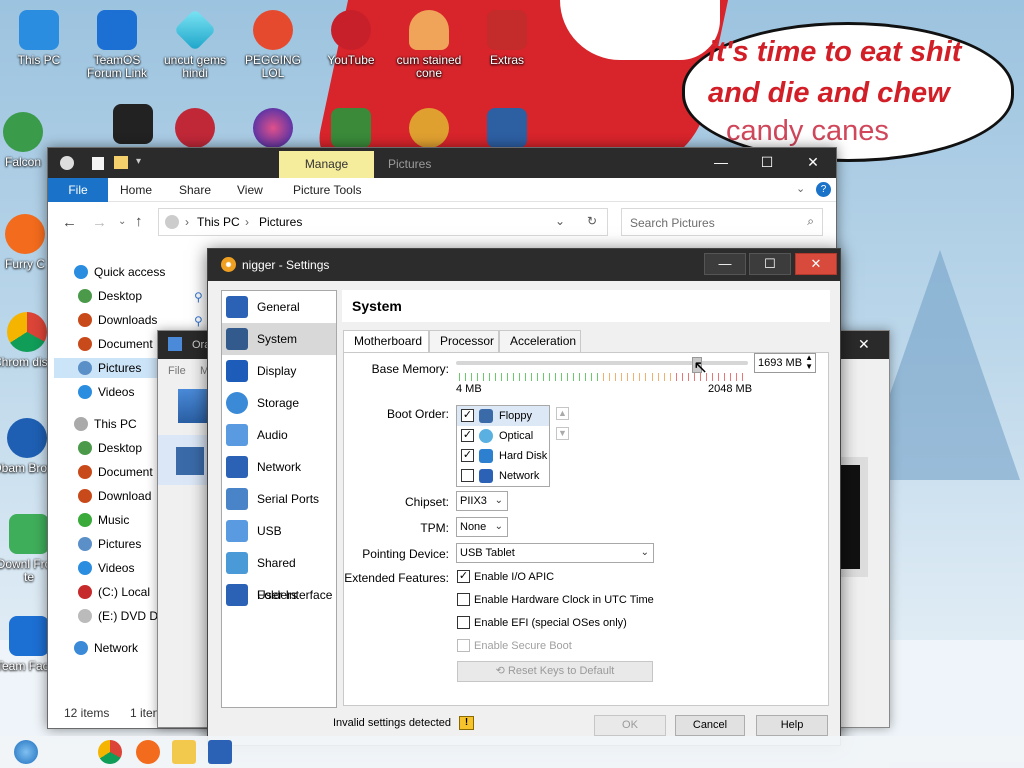 The image size is (1024, 768). I want to click on nav-quick-access: Quick access, so click(119, 272).